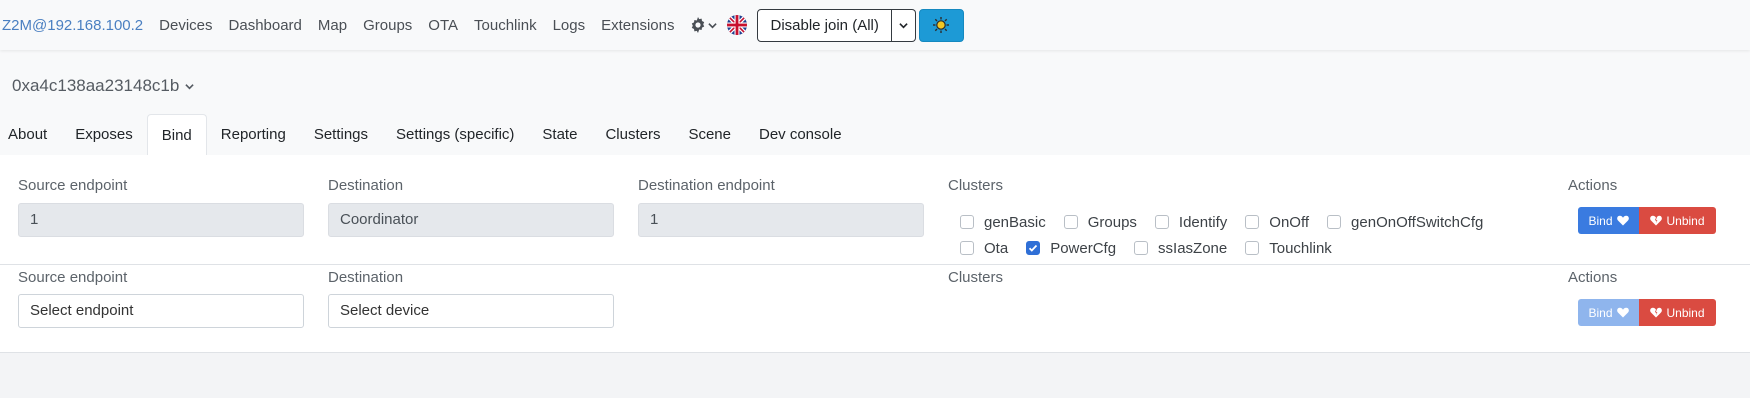 Image resolution: width=1750 pixels, height=398 pixels. What do you see at coordinates (737, 25) in the screenshot?
I see `language-flag-icon` at bounding box center [737, 25].